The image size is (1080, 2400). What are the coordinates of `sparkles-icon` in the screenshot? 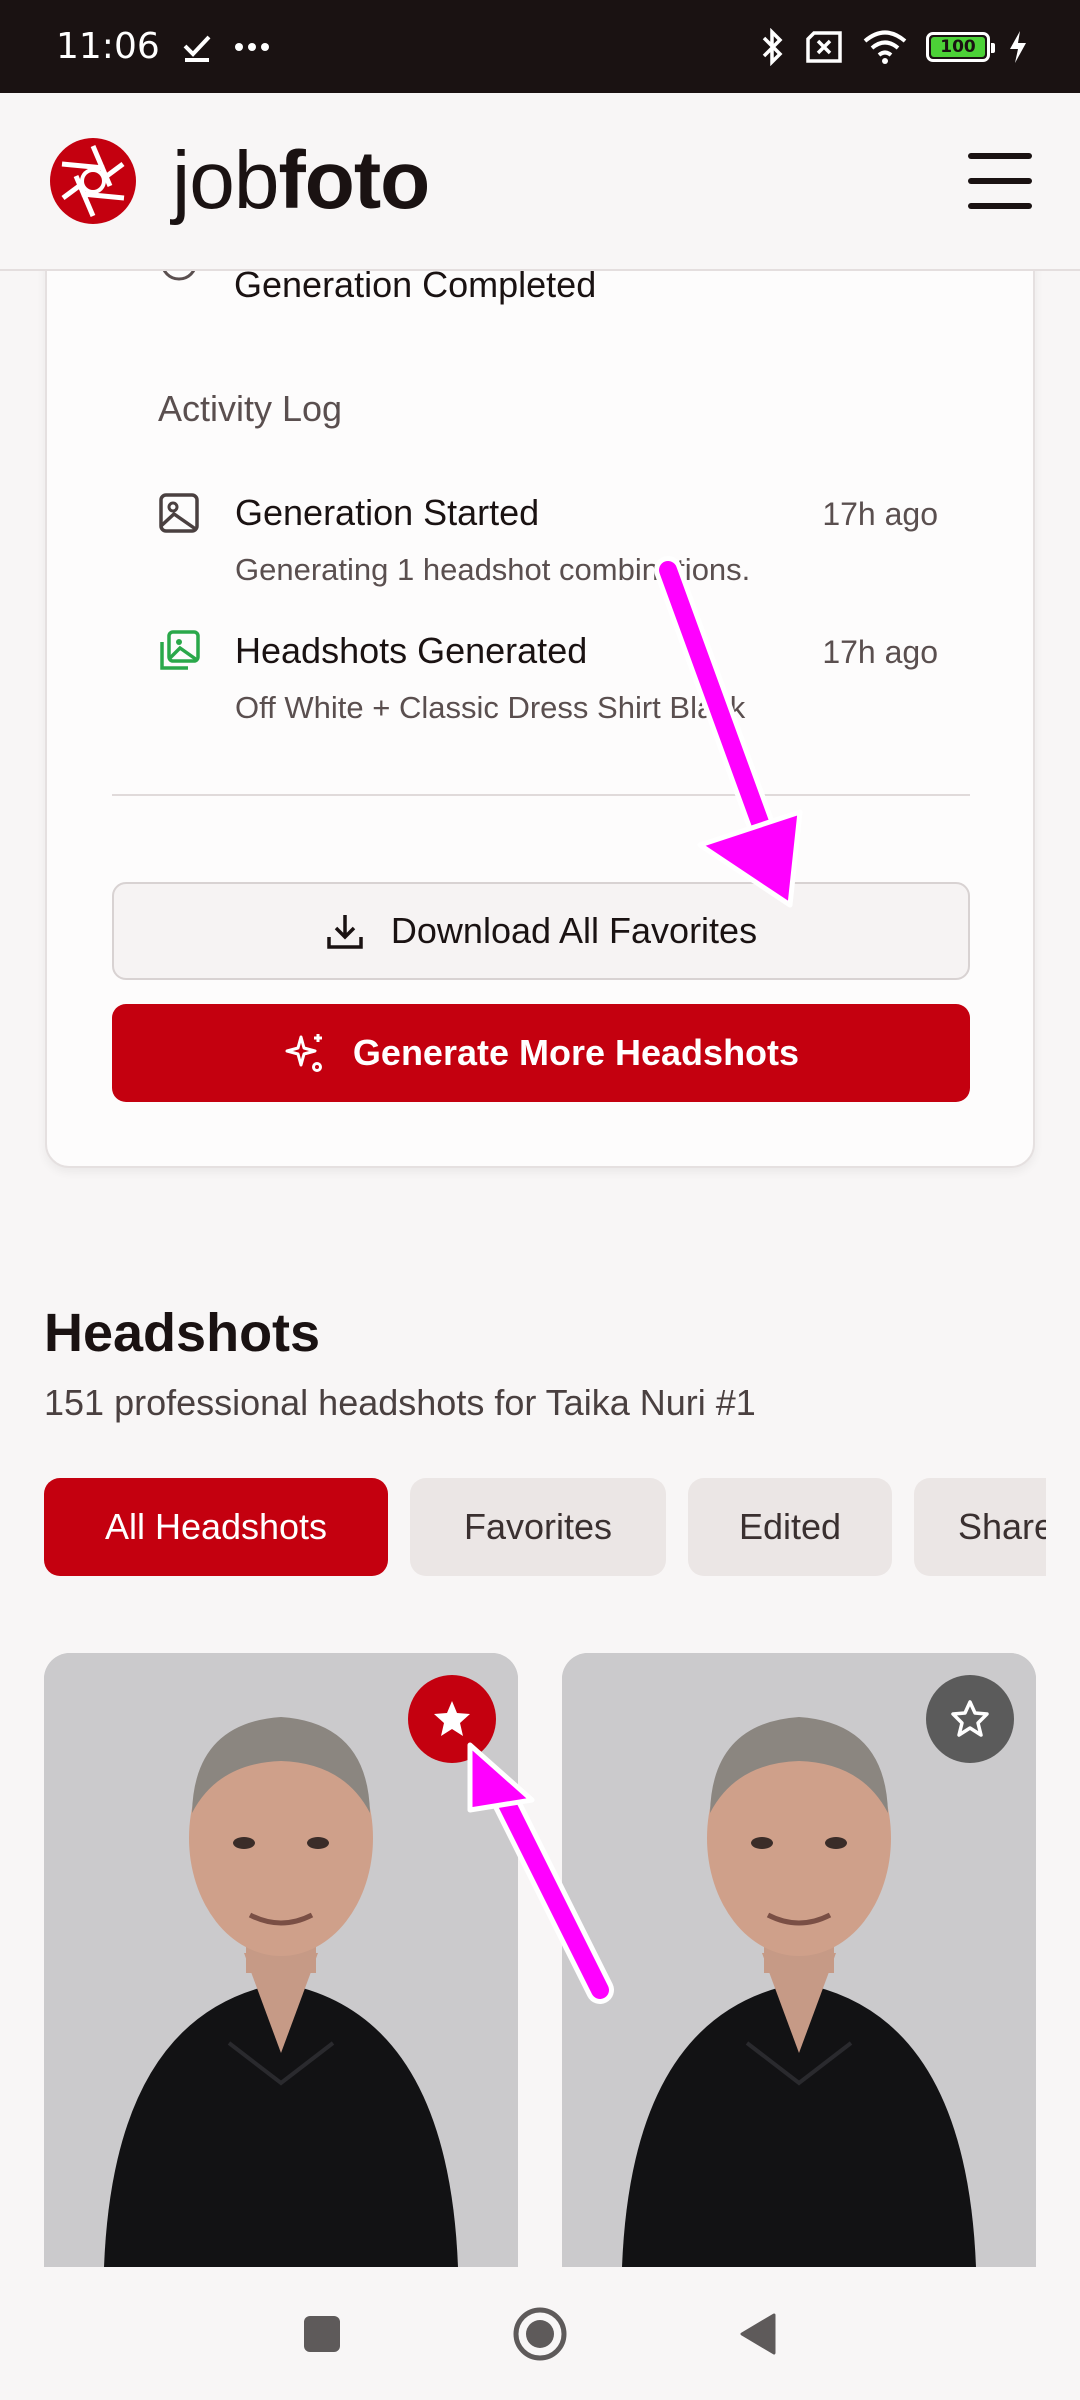 It's located at (303, 1053).